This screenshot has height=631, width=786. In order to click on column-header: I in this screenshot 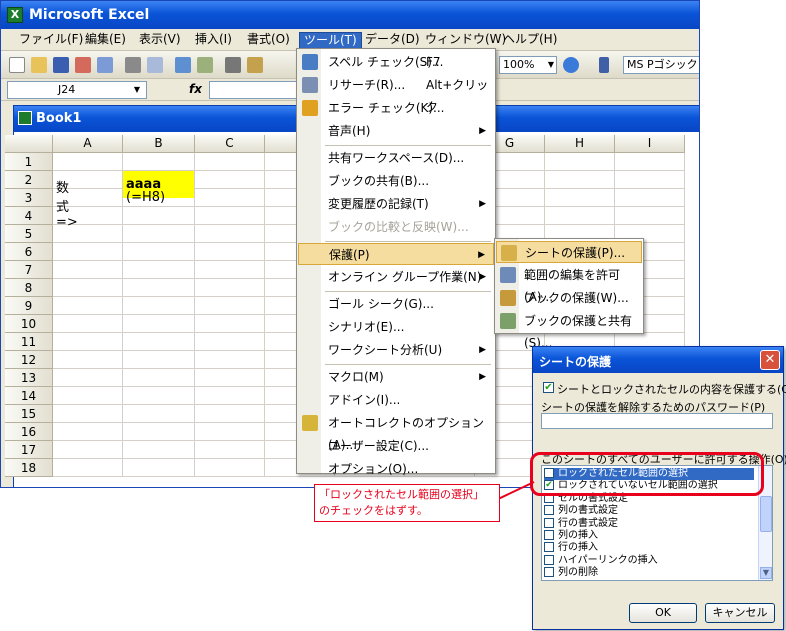, I will do `click(650, 144)`.